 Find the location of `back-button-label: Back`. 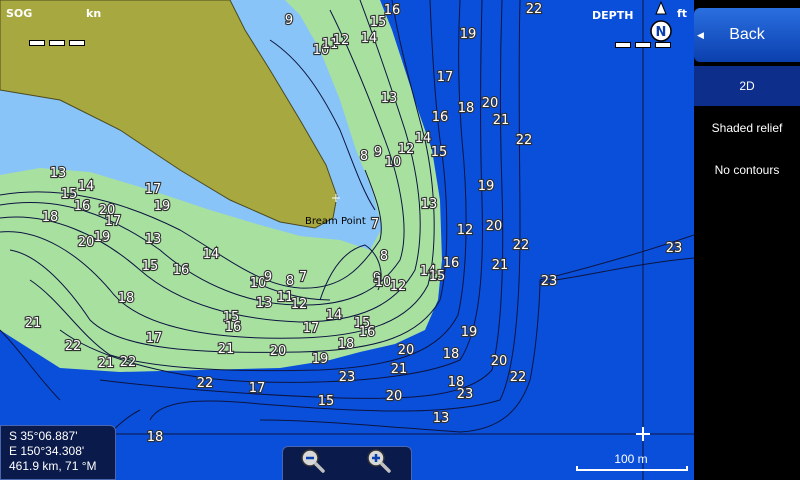

back-button-label: Back is located at coordinates (747, 34).